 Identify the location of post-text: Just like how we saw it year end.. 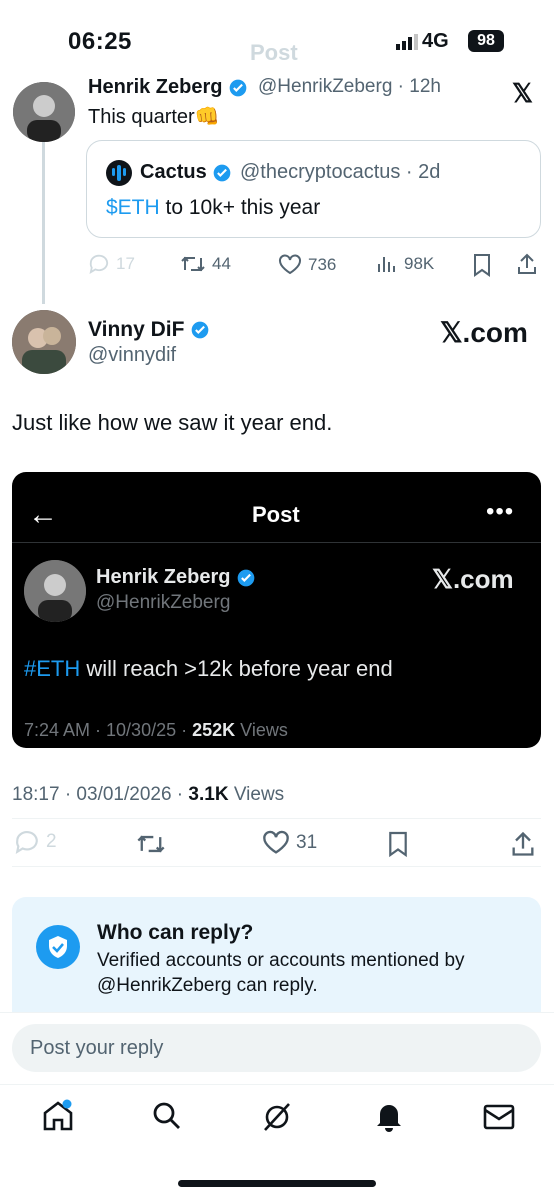
(172, 422).